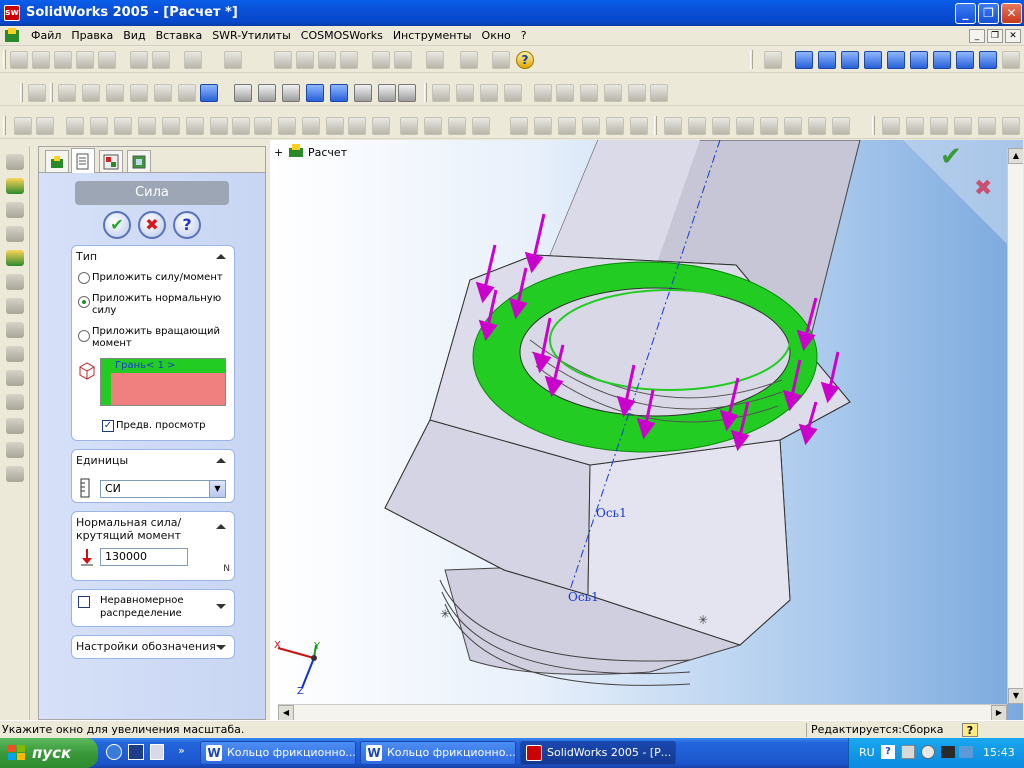 This screenshot has width=1024, height=768. Describe the element at coordinates (999, 712) in the screenshot. I see `scroll-right-icon: ▶` at that location.